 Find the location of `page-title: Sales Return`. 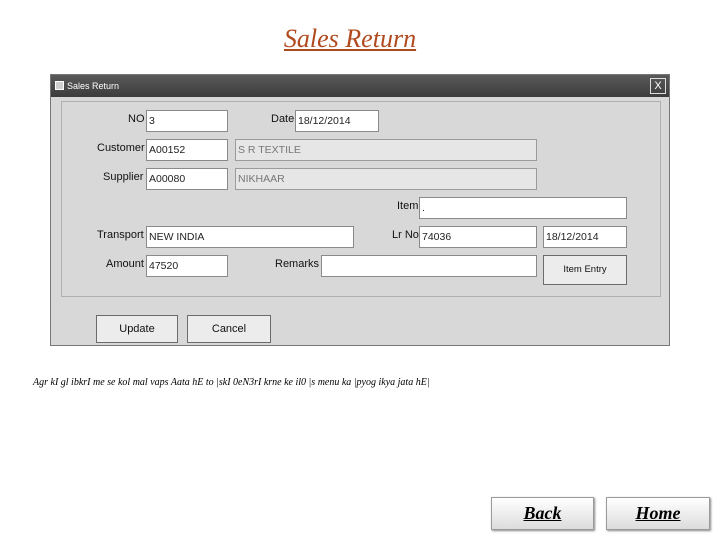

page-title: Sales Return is located at coordinates (350, 38).